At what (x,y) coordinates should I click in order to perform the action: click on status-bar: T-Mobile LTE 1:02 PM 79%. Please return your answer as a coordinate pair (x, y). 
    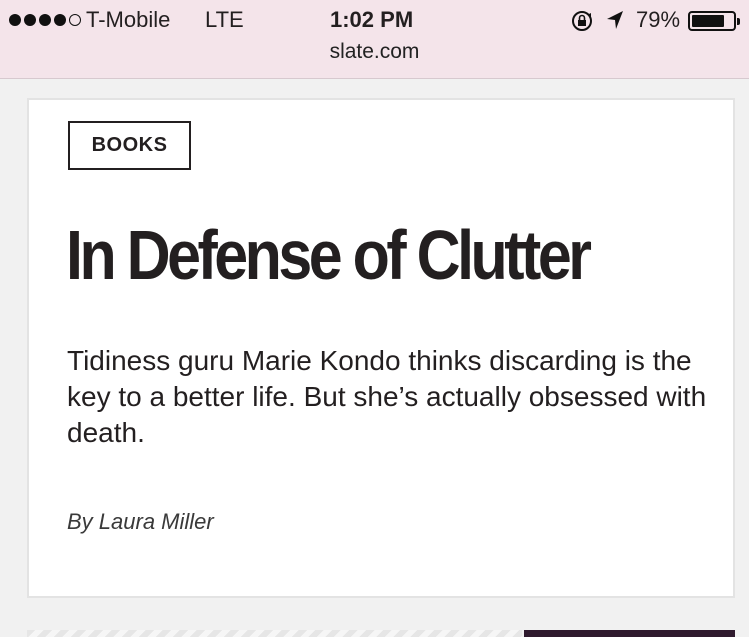
    Looking at the image, I should click on (374, 20).